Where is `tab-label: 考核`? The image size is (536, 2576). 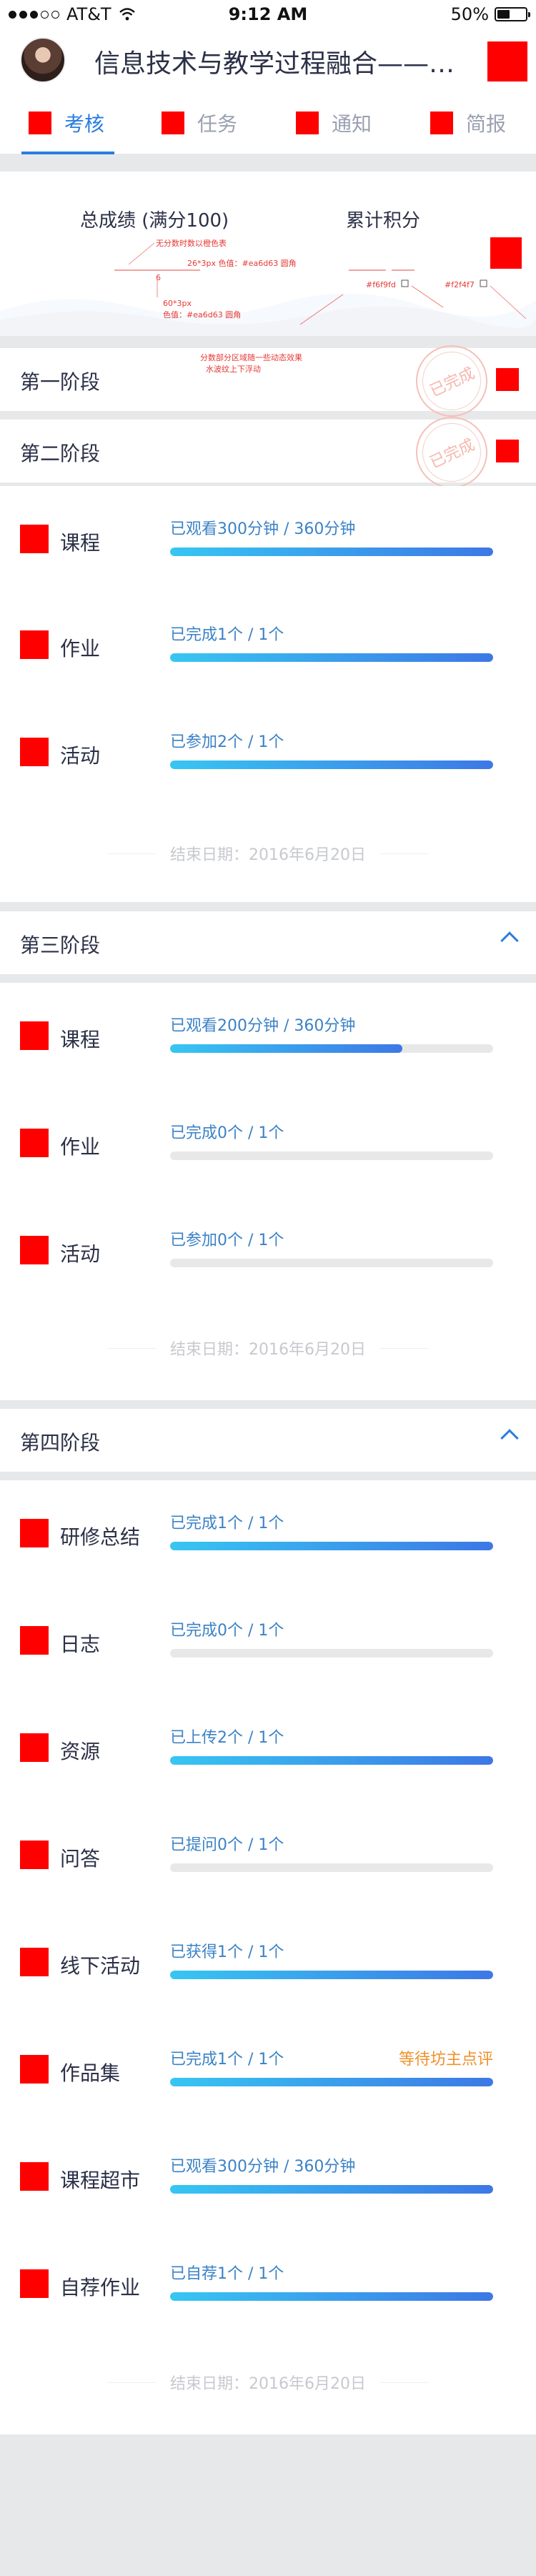 tab-label: 考核 is located at coordinates (84, 124).